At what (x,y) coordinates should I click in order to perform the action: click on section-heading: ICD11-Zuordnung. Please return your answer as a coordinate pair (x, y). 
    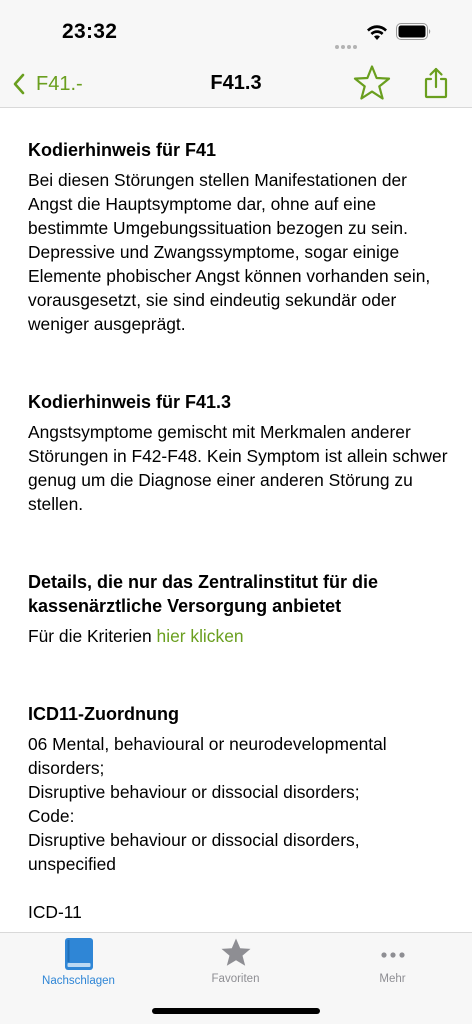
    Looking at the image, I should click on (103, 714).